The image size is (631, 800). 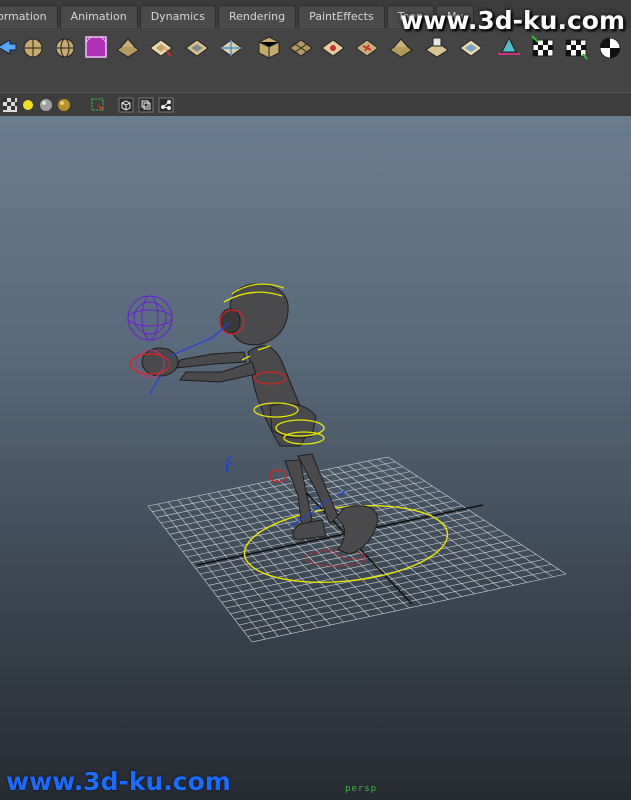 I want to click on tab-rendering: Rendering, so click(x=257, y=16).